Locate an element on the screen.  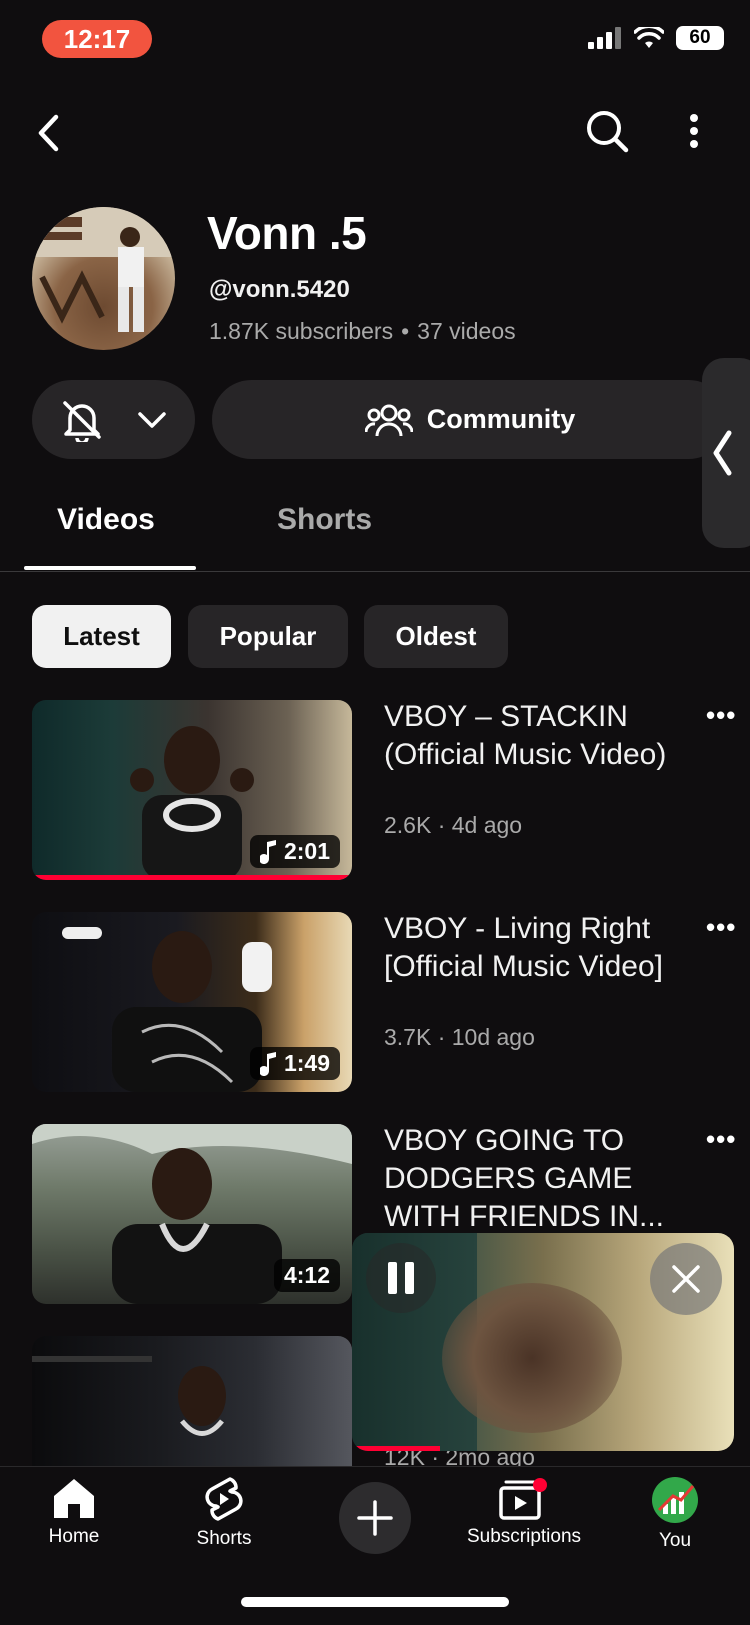
plus-icon is located at coordinates (375, 1518).